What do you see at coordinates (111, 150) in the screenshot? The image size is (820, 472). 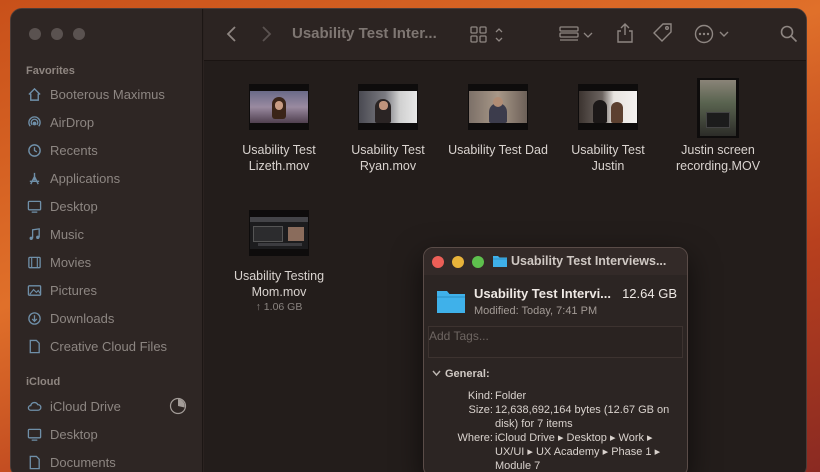 I see `sidebar-item-recents: Recents` at bounding box center [111, 150].